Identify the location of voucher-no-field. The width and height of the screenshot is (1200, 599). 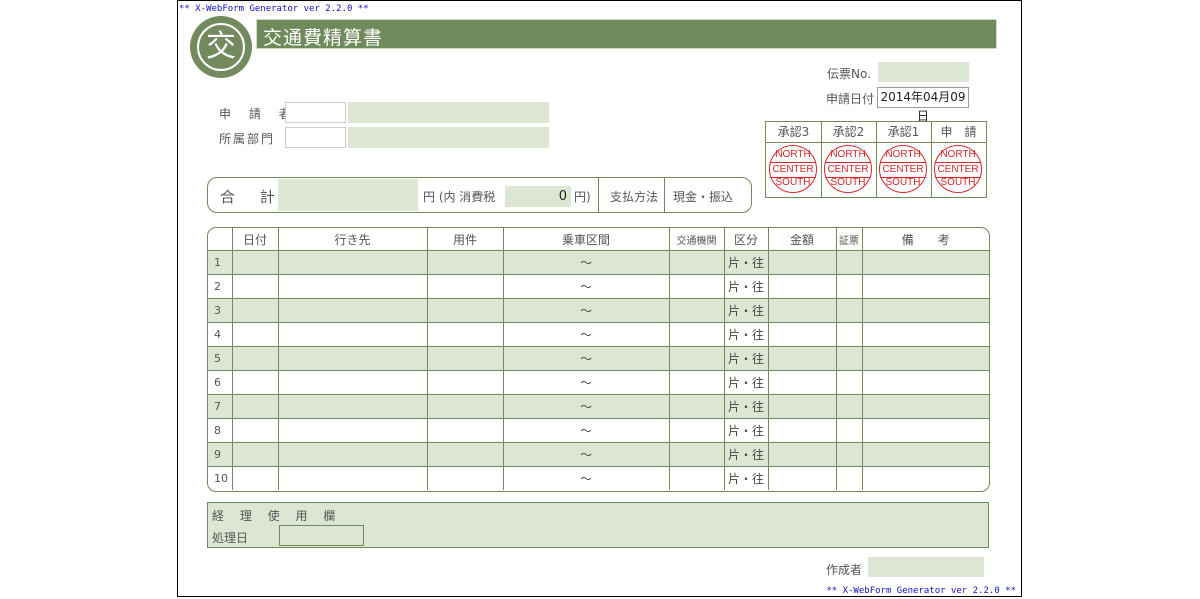
(923, 72).